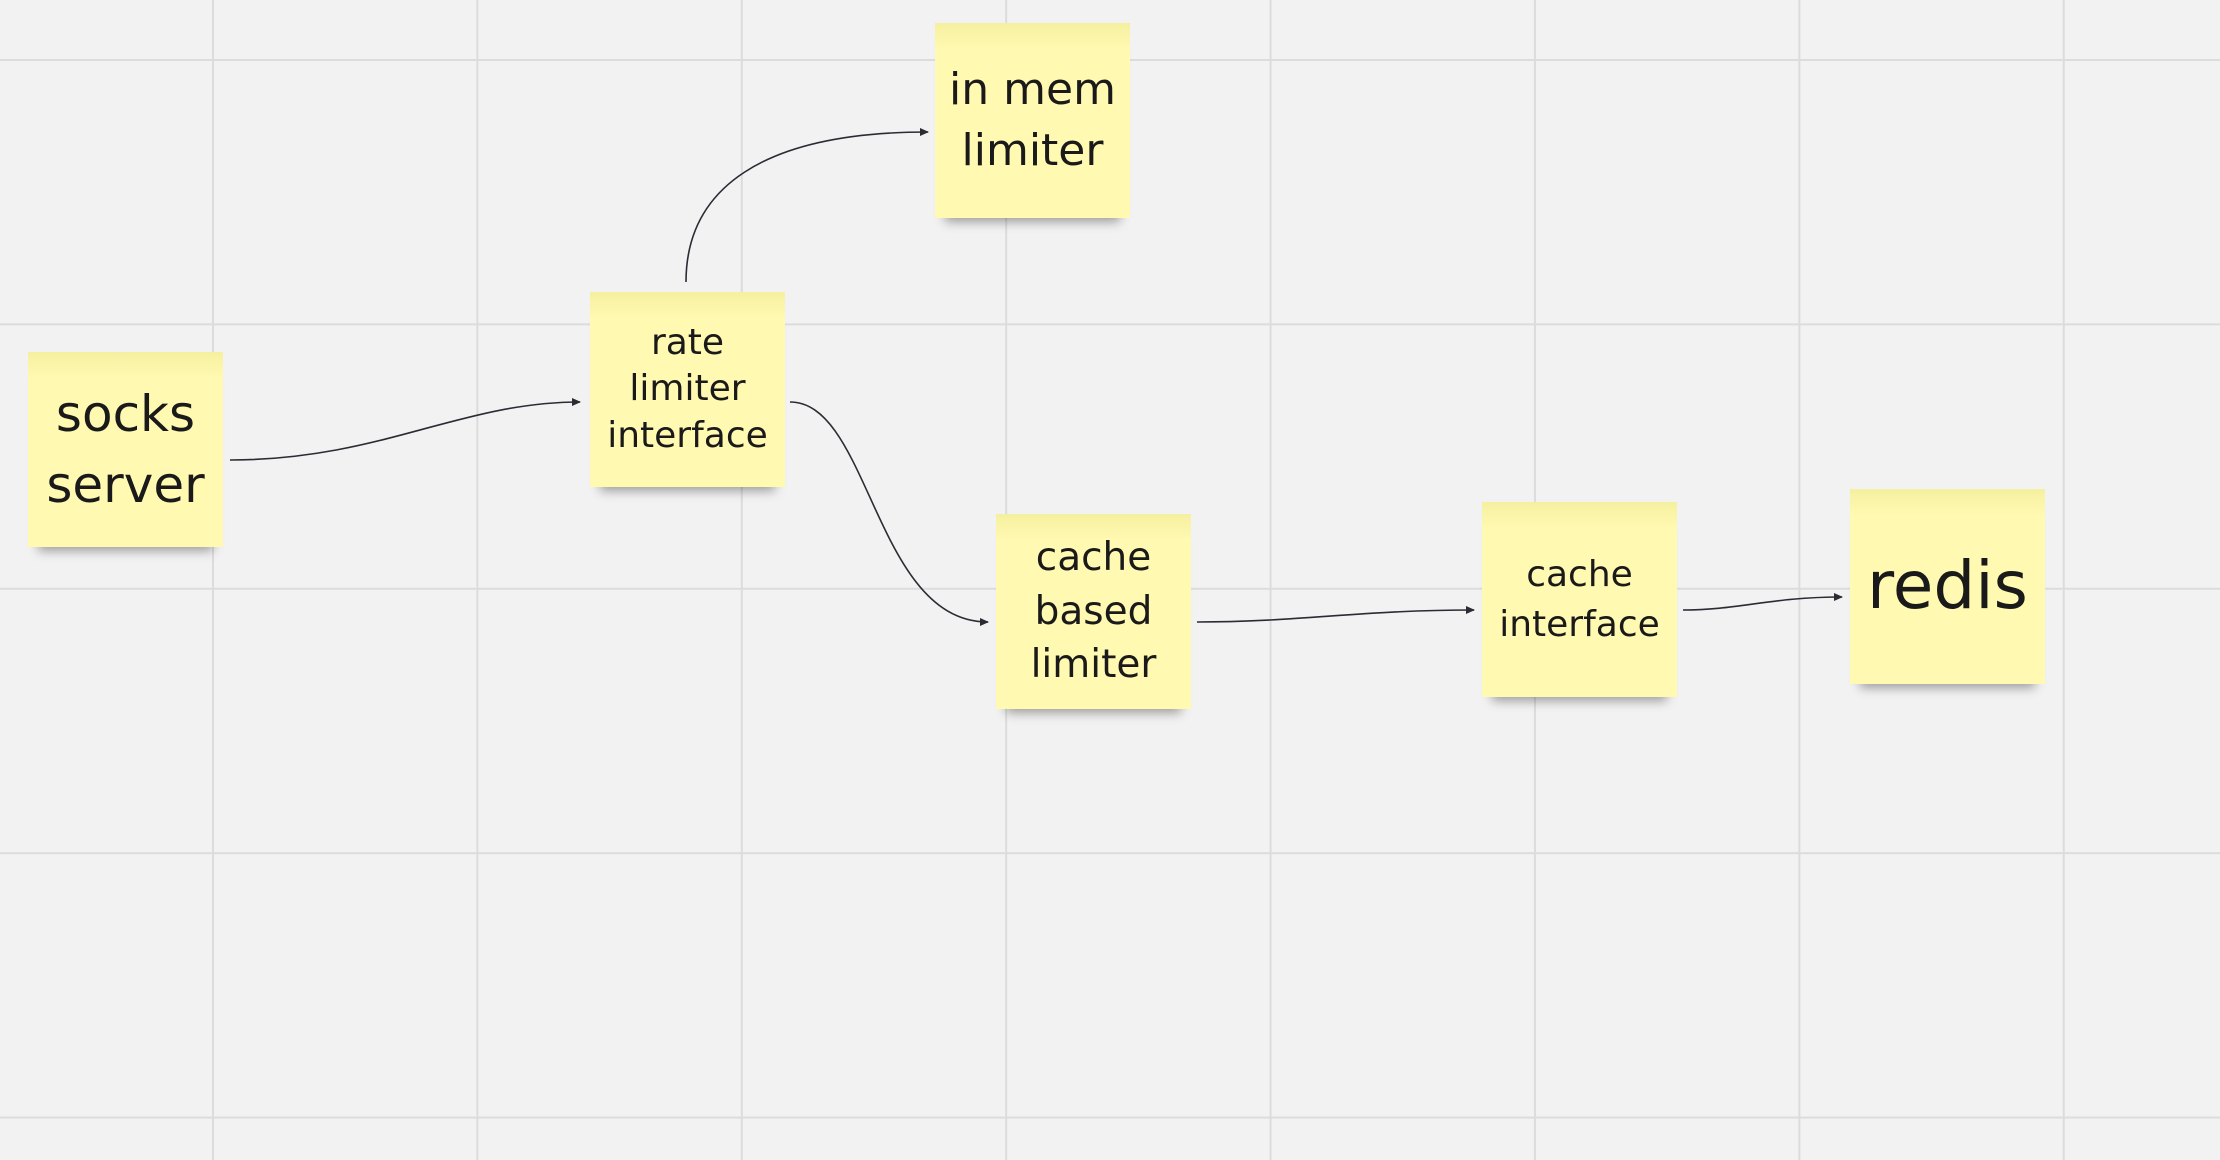 This screenshot has width=2220, height=1160. Describe the element at coordinates (807, 205) in the screenshot. I see `connector-rate-limiter-to-in-mem` at that location.